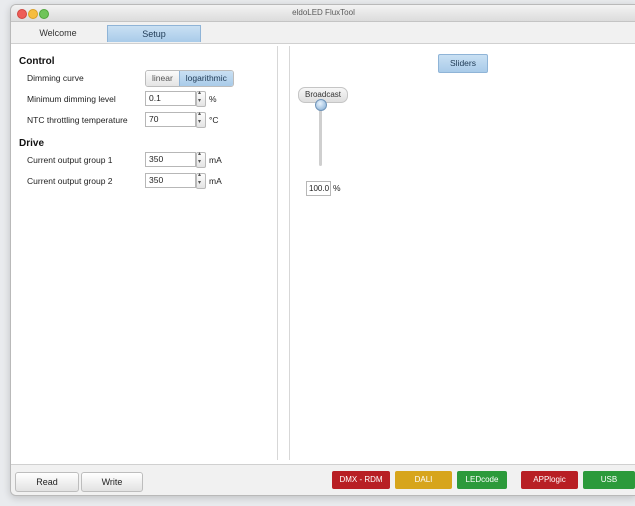 The width and height of the screenshot is (635, 506). I want to click on broadcast-slider-track, so click(320, 135).